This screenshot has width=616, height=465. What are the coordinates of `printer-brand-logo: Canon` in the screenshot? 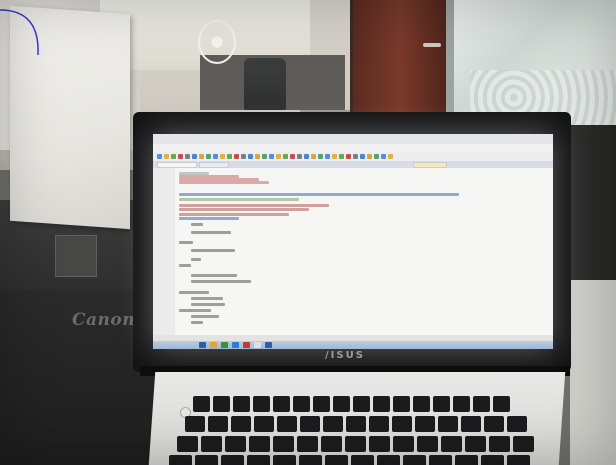 It's located at (104, 320).